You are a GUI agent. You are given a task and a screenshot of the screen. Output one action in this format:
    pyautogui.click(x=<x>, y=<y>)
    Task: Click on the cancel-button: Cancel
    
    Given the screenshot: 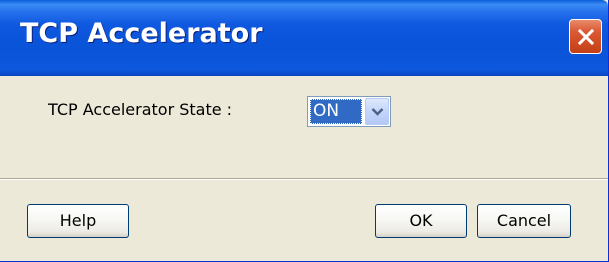 What is the action you would take?
    pyautogui.click(x=524, y=221)
    